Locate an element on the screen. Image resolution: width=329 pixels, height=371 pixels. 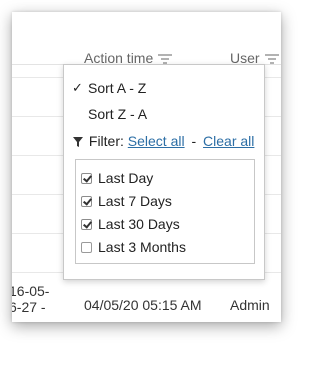
filter-label: Filter: is located at coordinates (106, 141).